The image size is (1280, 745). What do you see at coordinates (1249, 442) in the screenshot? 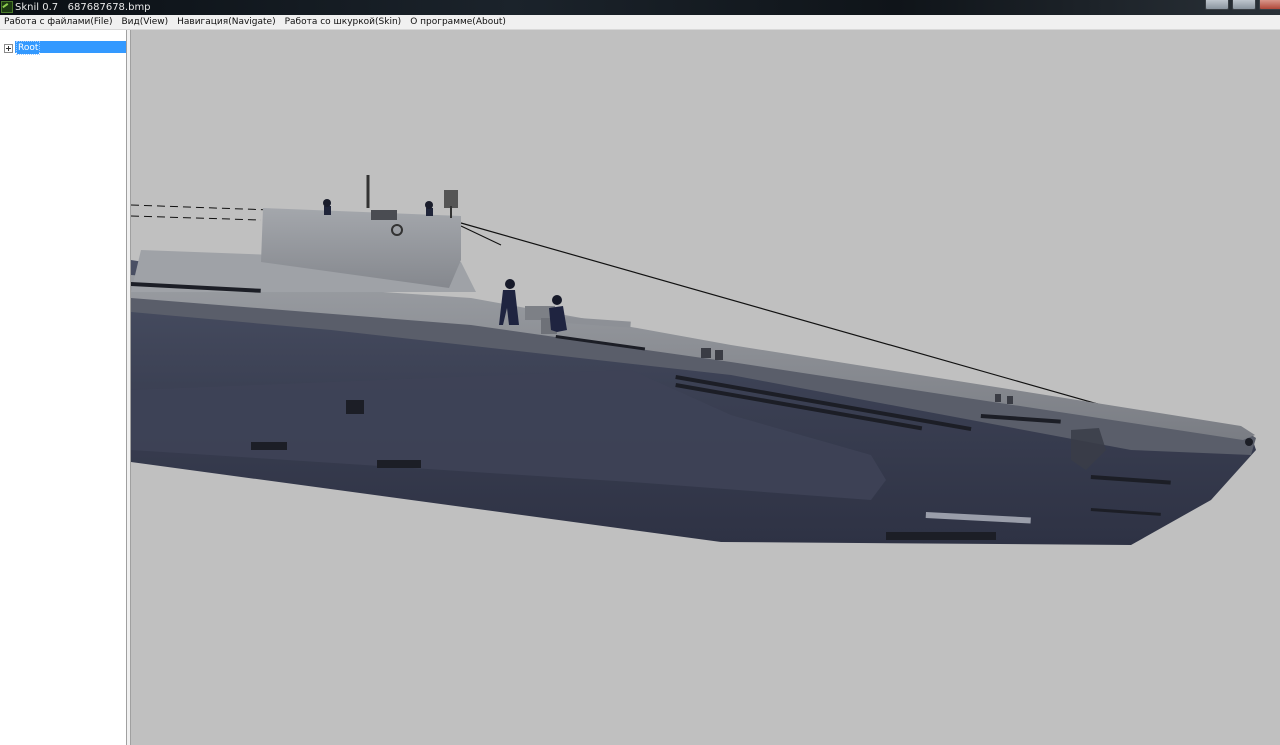
I see `bow-tip` at bounding box center [1249, 442].